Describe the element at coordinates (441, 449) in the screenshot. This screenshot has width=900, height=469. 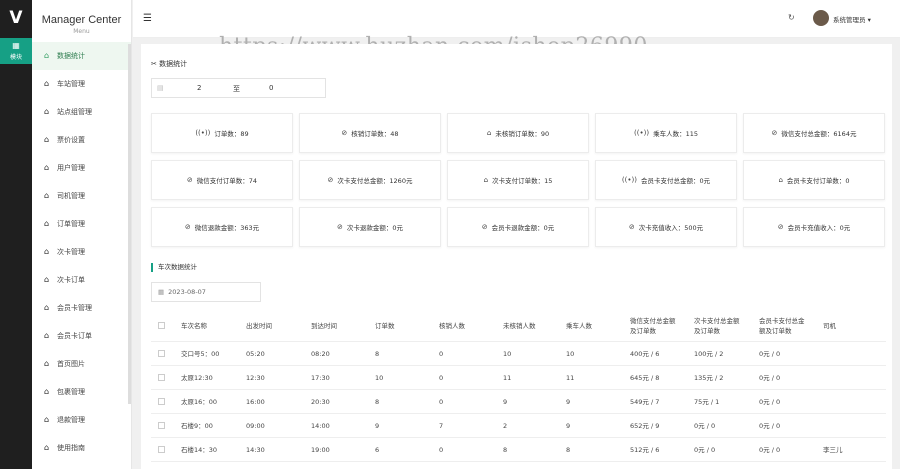
I see `table-cell: 0` at that location.